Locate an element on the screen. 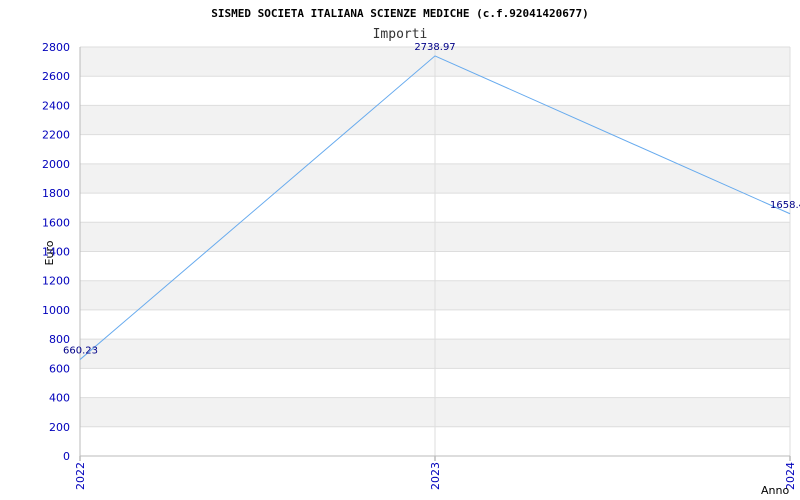 The height and width of the screenshot is (500, 800). y-tick-label: 0 is located at coordinates (66, 456).